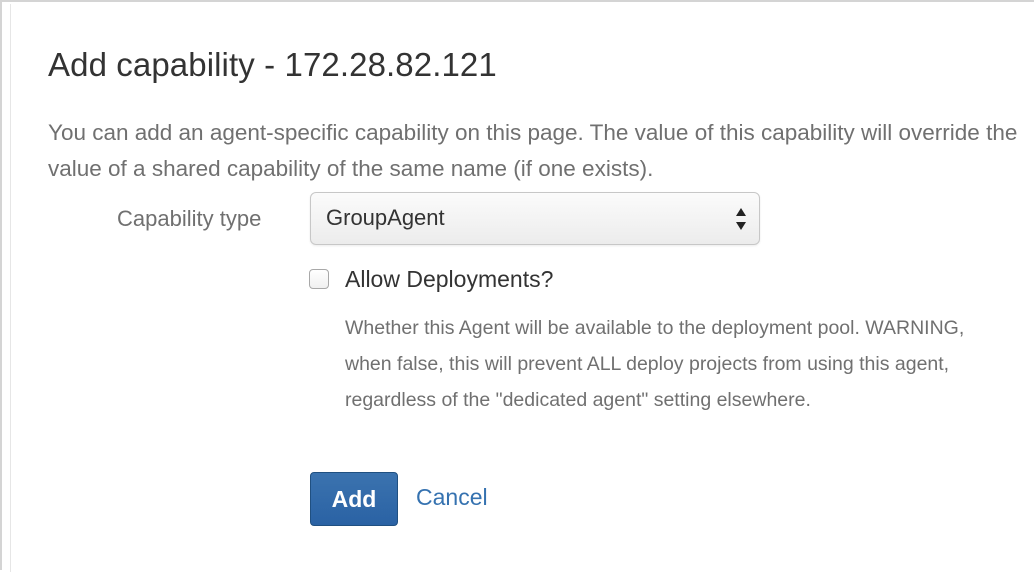 The width and height of the screenshot is (1034, 572). I want to click on capability-type-selected-value: GroupAgent, so click(385, 217).